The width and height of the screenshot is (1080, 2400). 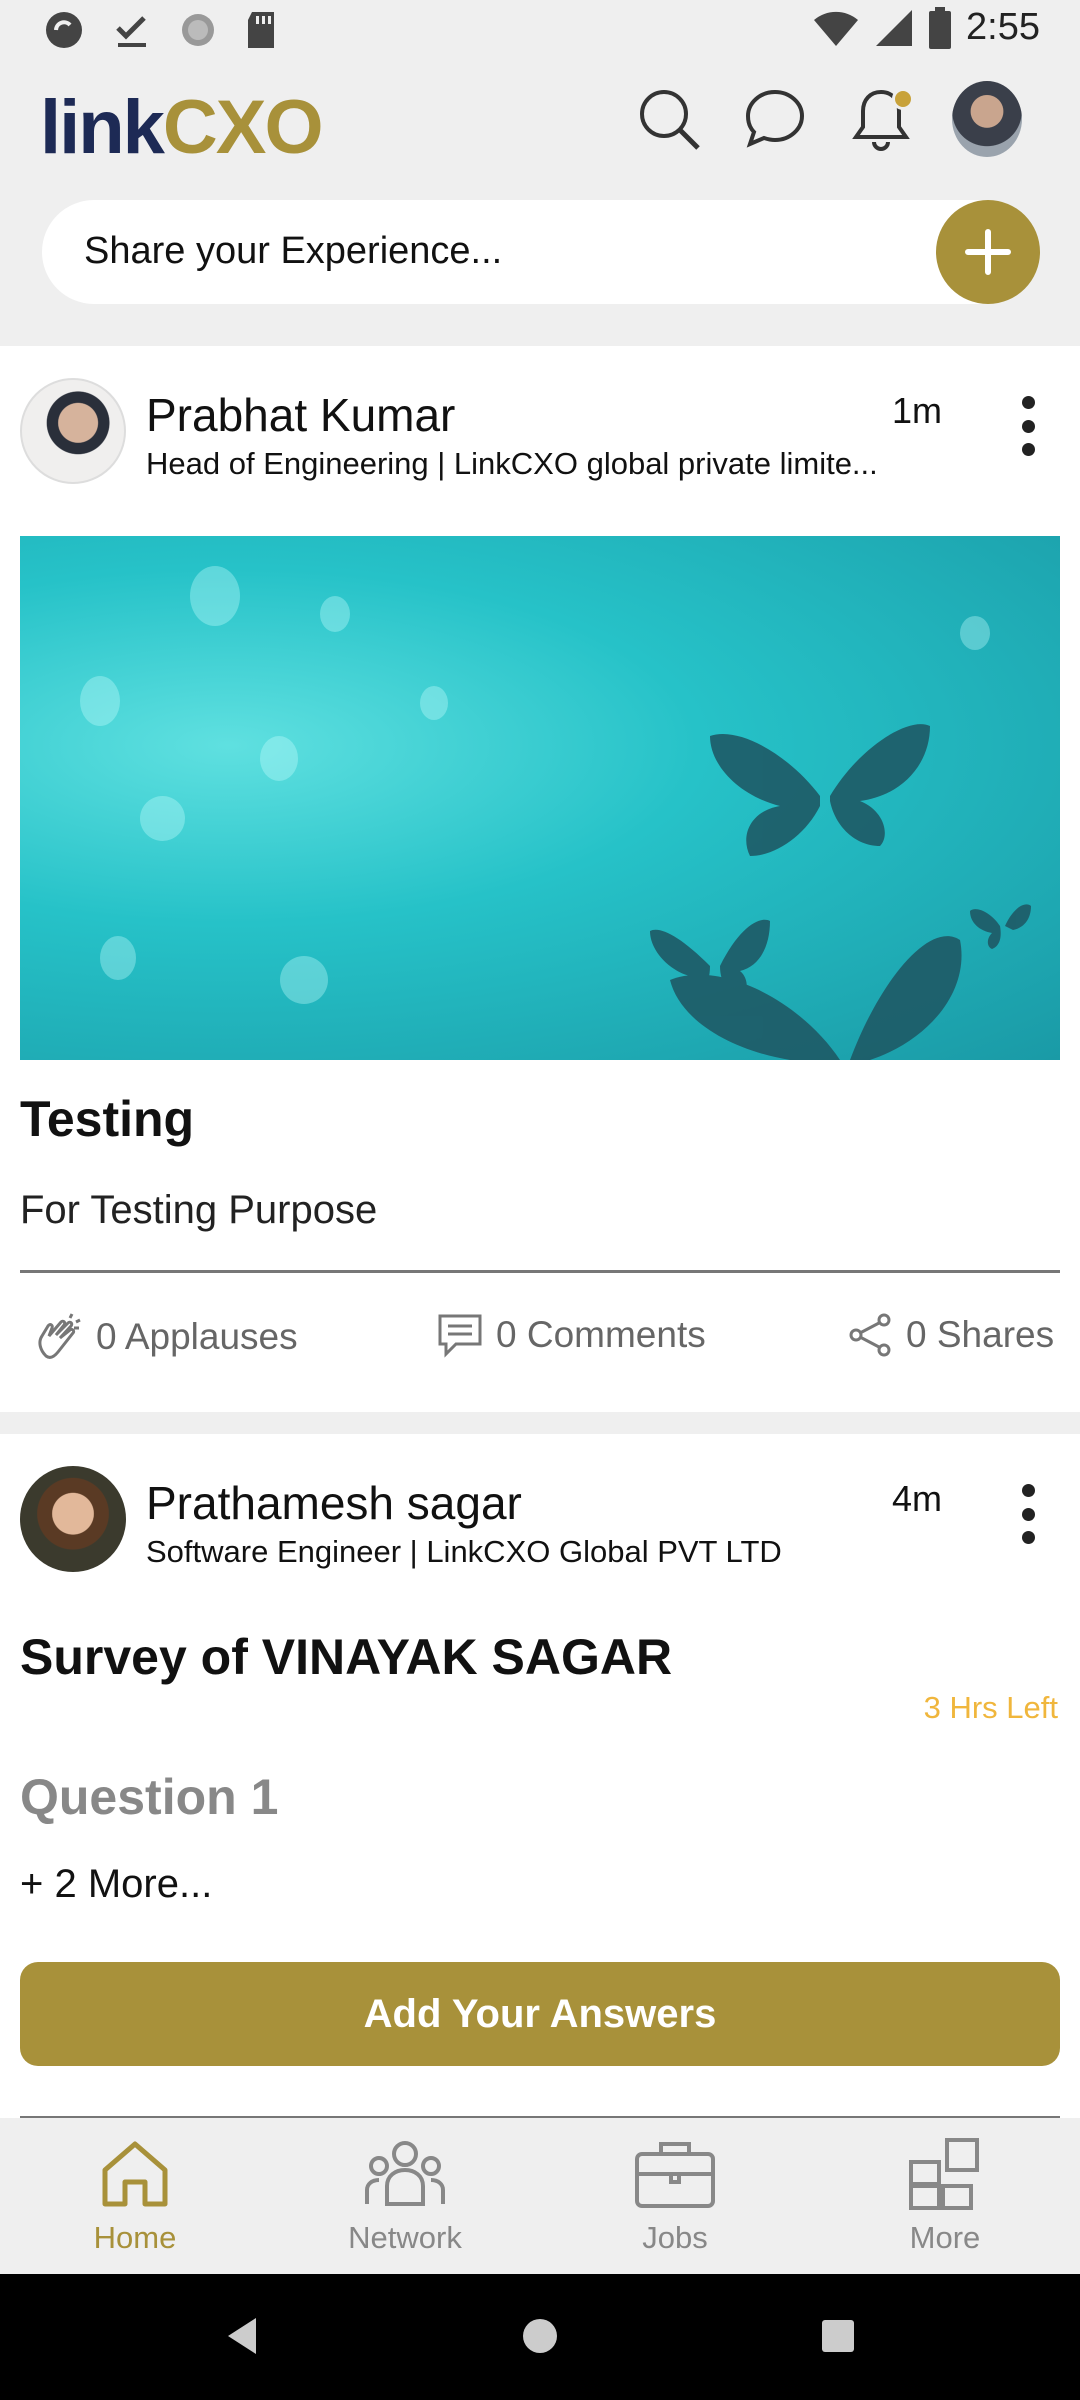 I want to click on butterflies-graphic, so click(x=840, y=892).